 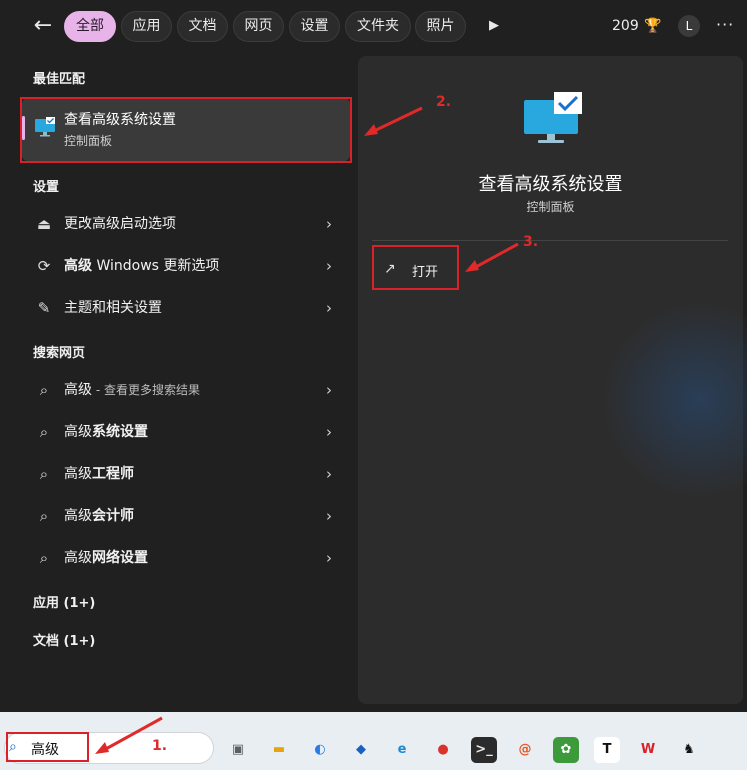 I want to click on alpaca-app-icon: ♞, so click(x=689, y=750).